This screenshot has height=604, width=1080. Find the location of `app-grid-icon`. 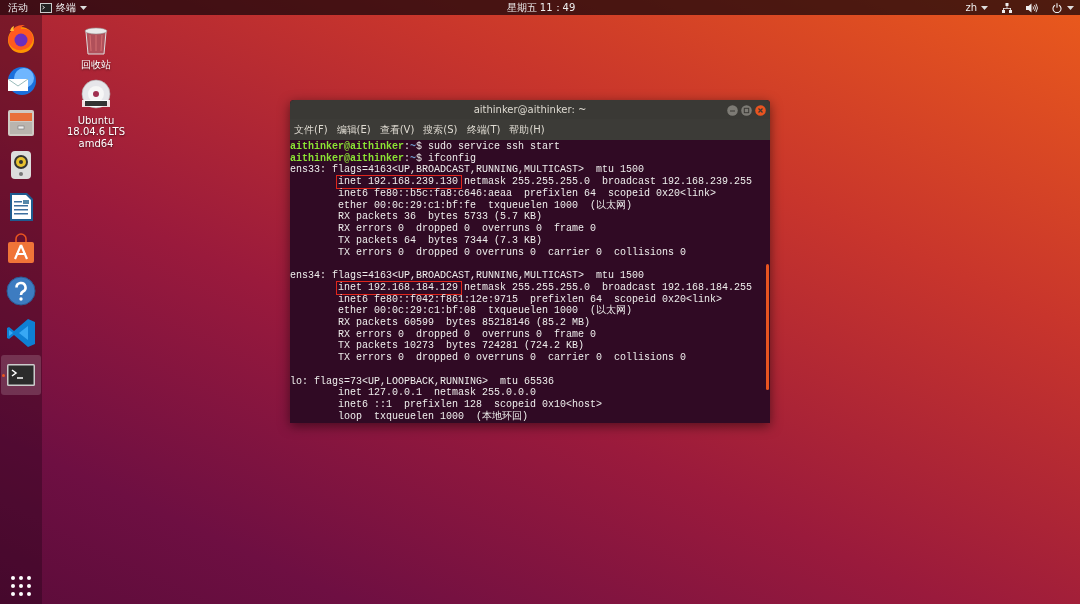

app-grid-icon is located at coordinates (21, 586).